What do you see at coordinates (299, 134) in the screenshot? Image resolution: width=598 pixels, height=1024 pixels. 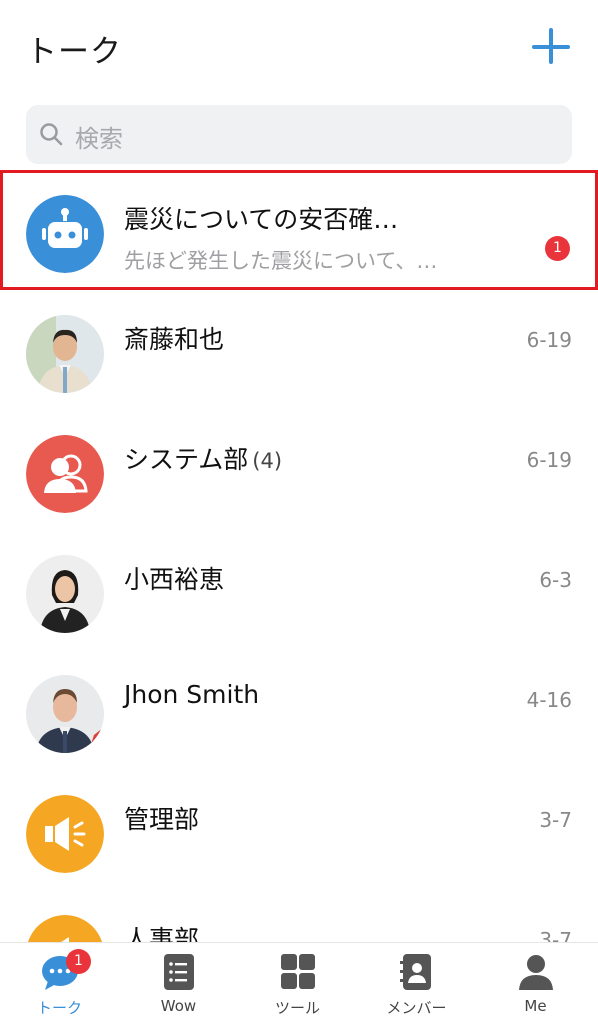 I see `search-bar: 検索` at bounding box center [299, 134].